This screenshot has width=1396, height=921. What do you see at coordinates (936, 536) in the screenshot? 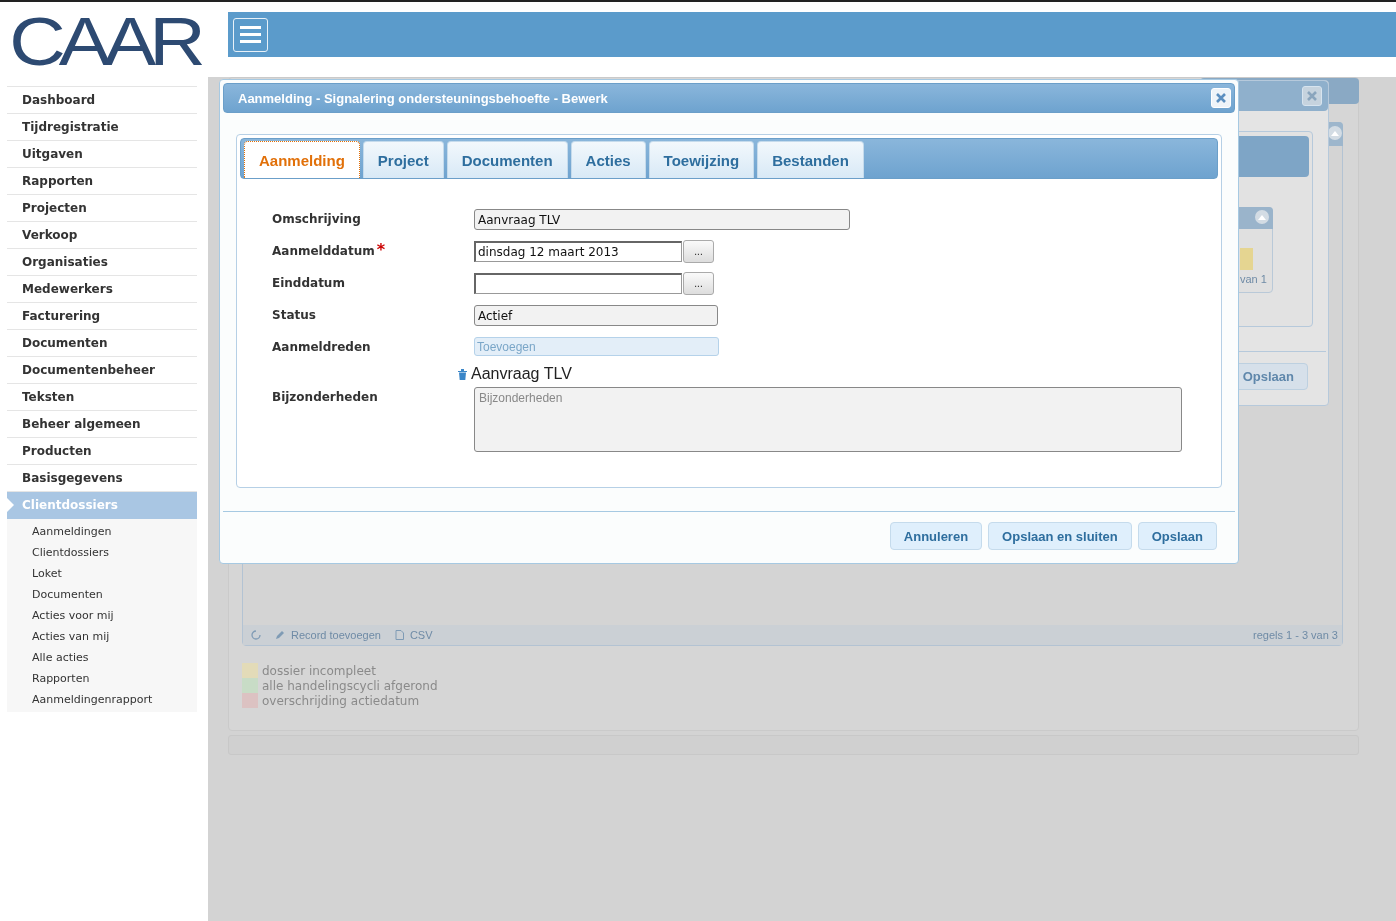
I see `dialog-button: Annuleren` at bounding box center [936, 536].